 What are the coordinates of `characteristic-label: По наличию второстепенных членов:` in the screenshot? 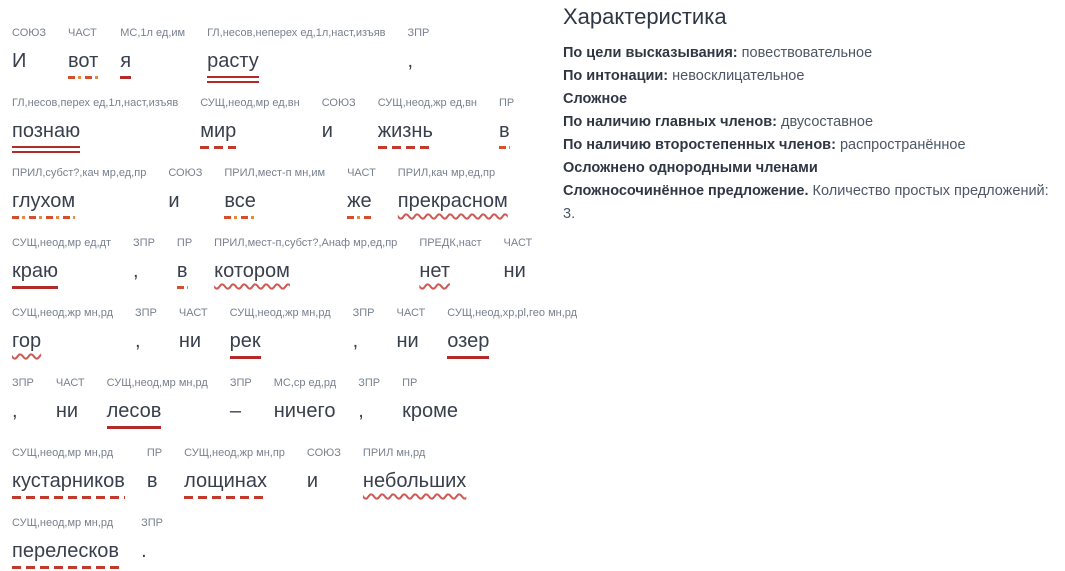 It's located at (699, 145).